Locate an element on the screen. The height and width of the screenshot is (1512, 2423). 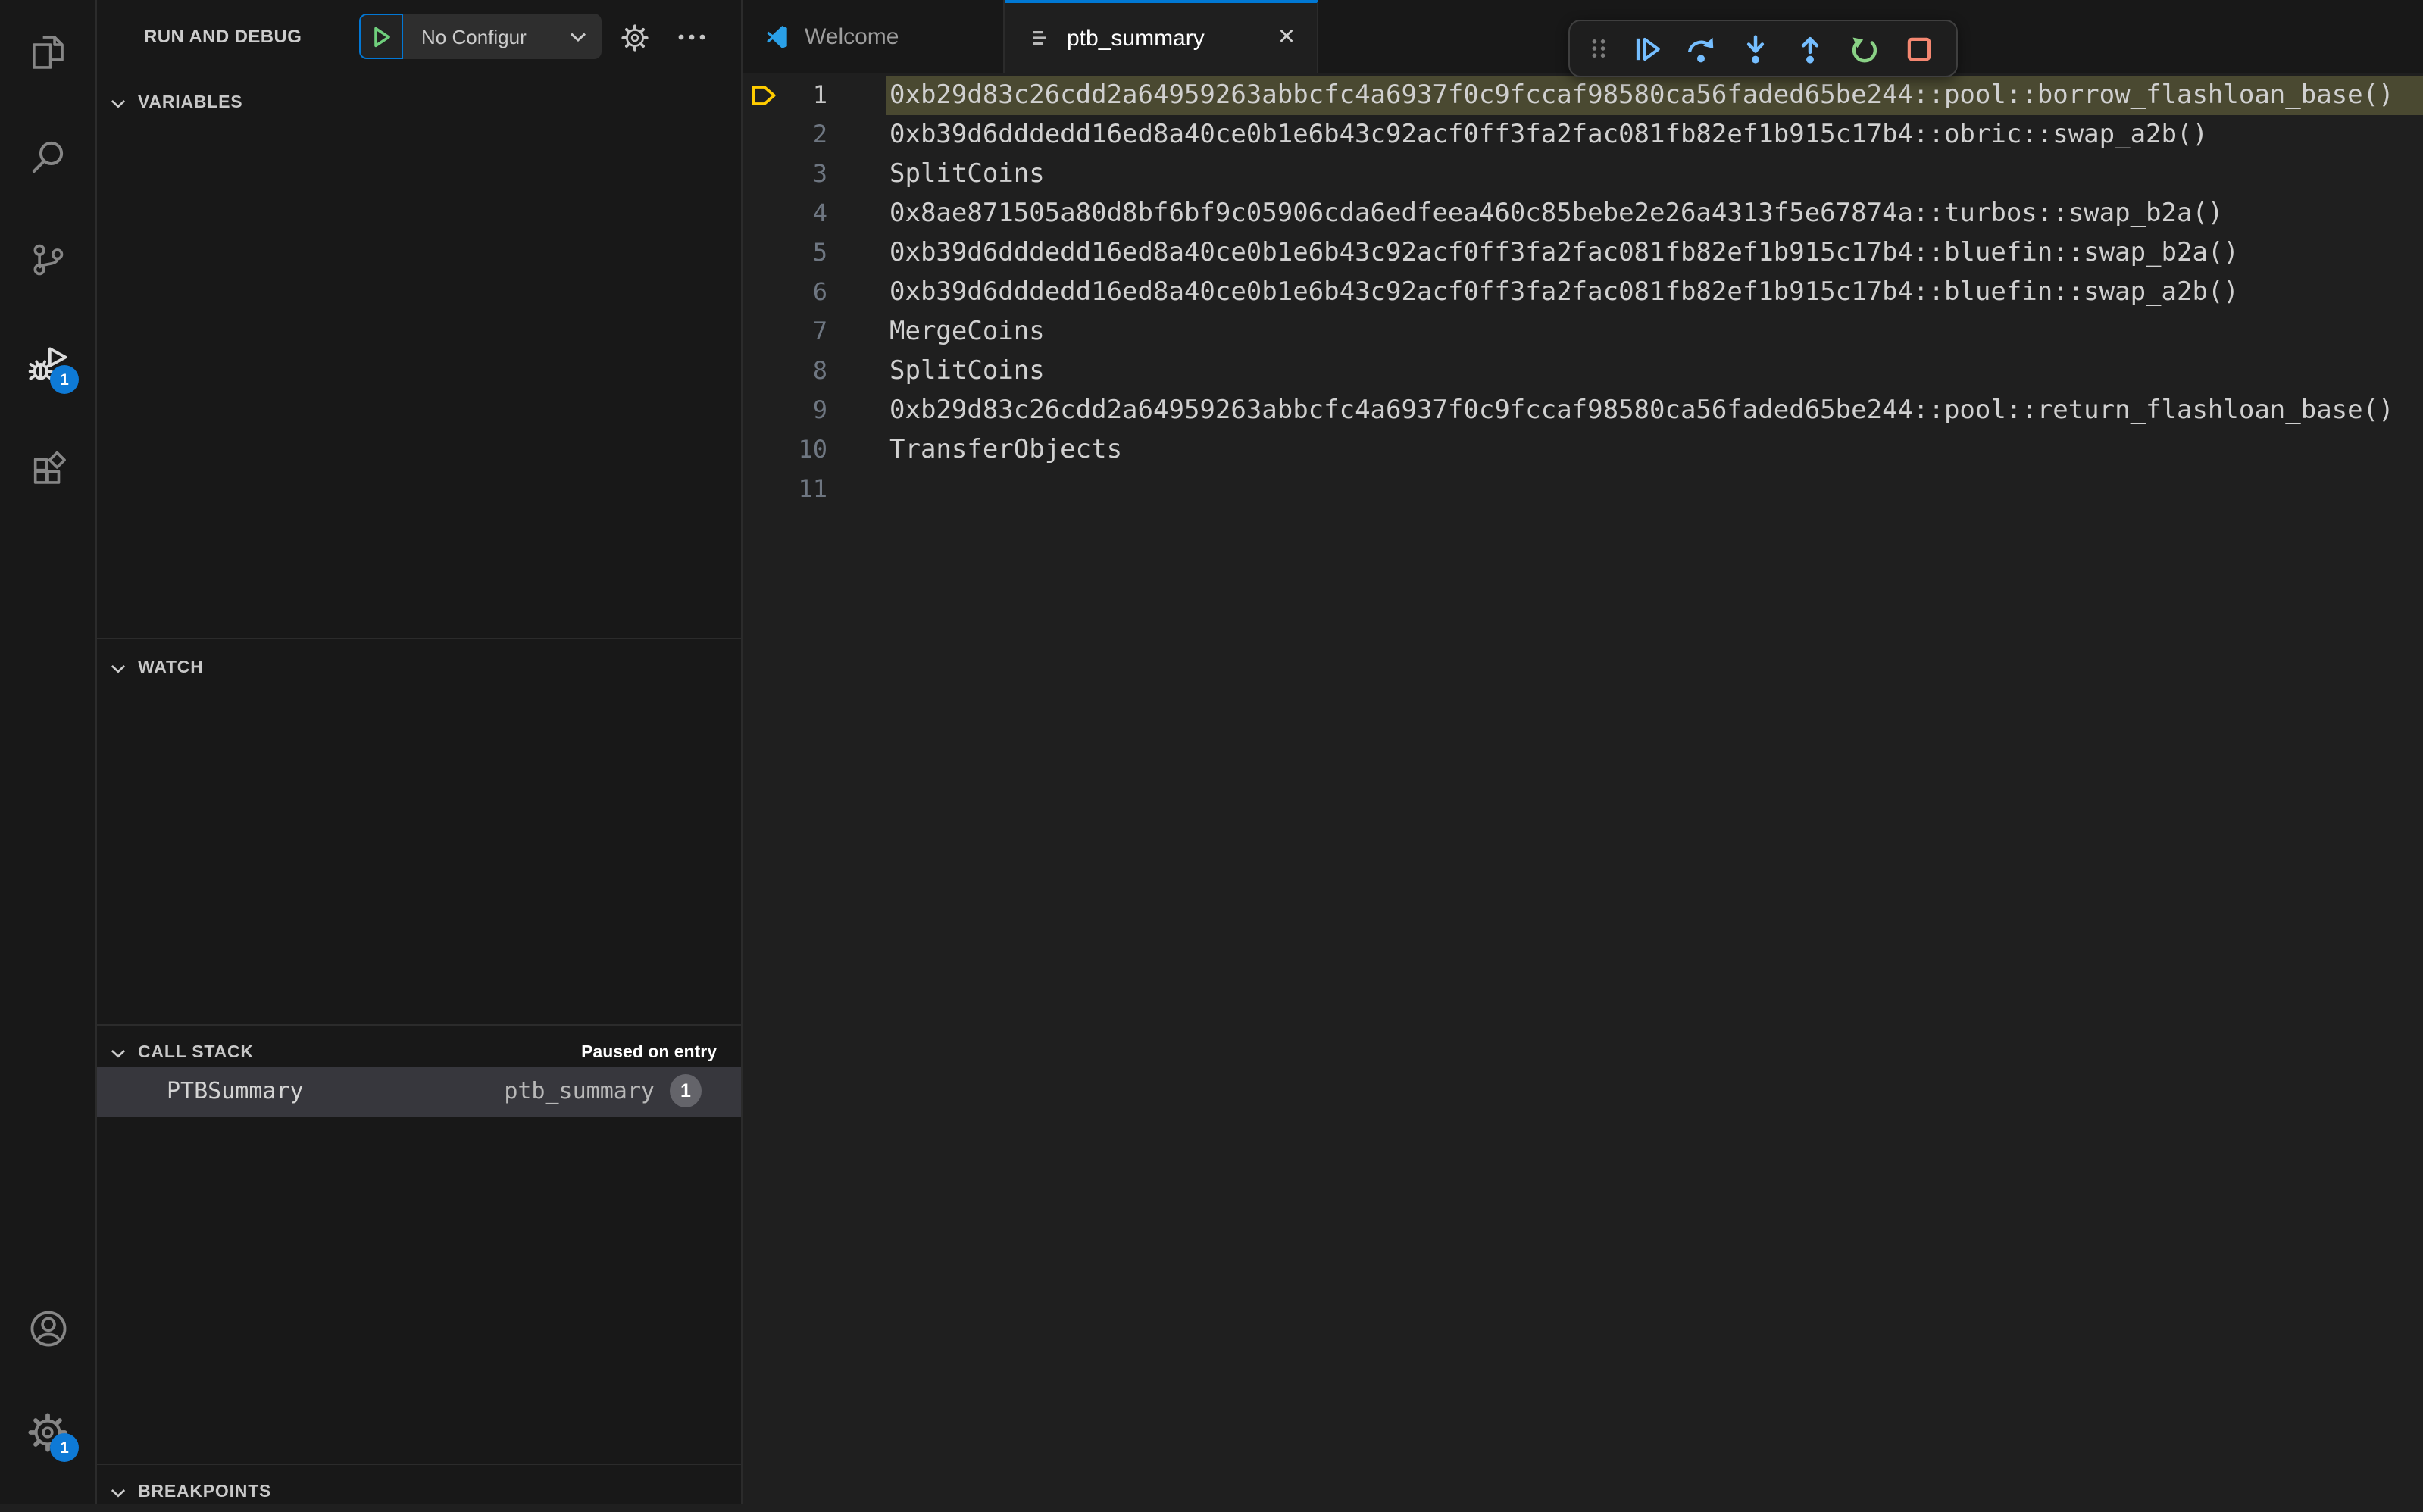
gear-icon is located at coordinates (634, 37).